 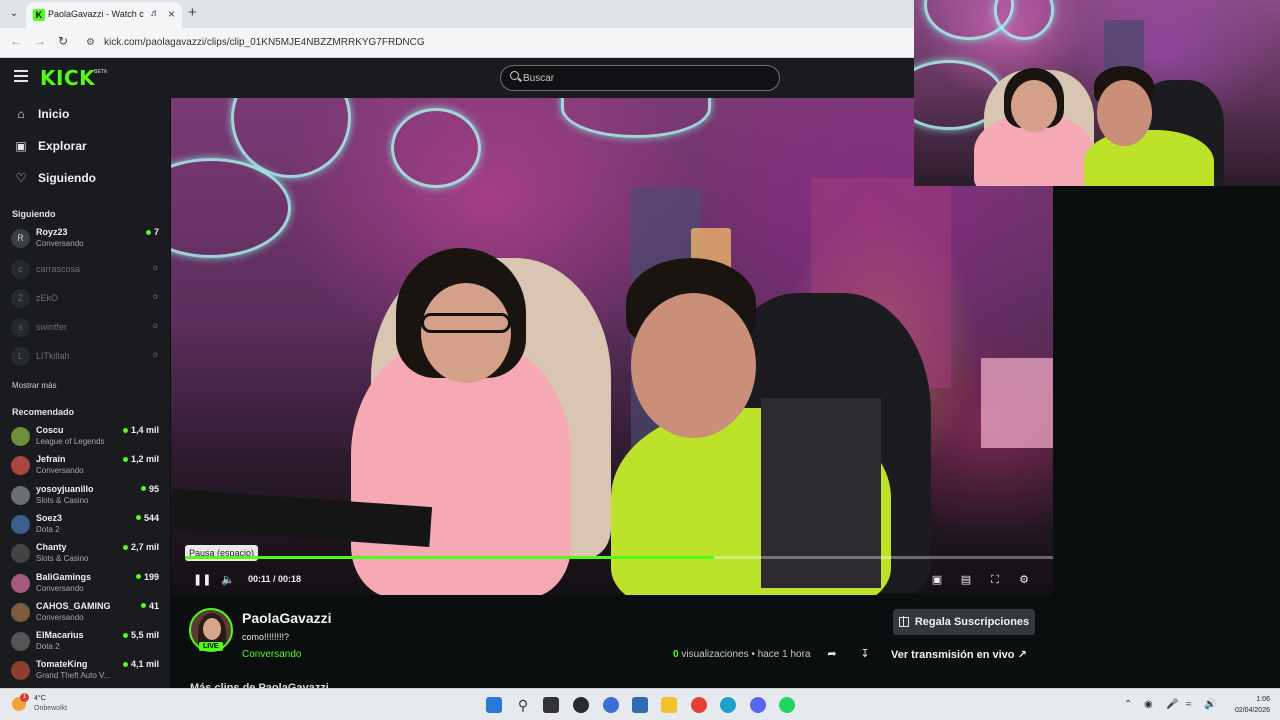 I want to click on live-badge: LIVE, so click(x=211, y=646).